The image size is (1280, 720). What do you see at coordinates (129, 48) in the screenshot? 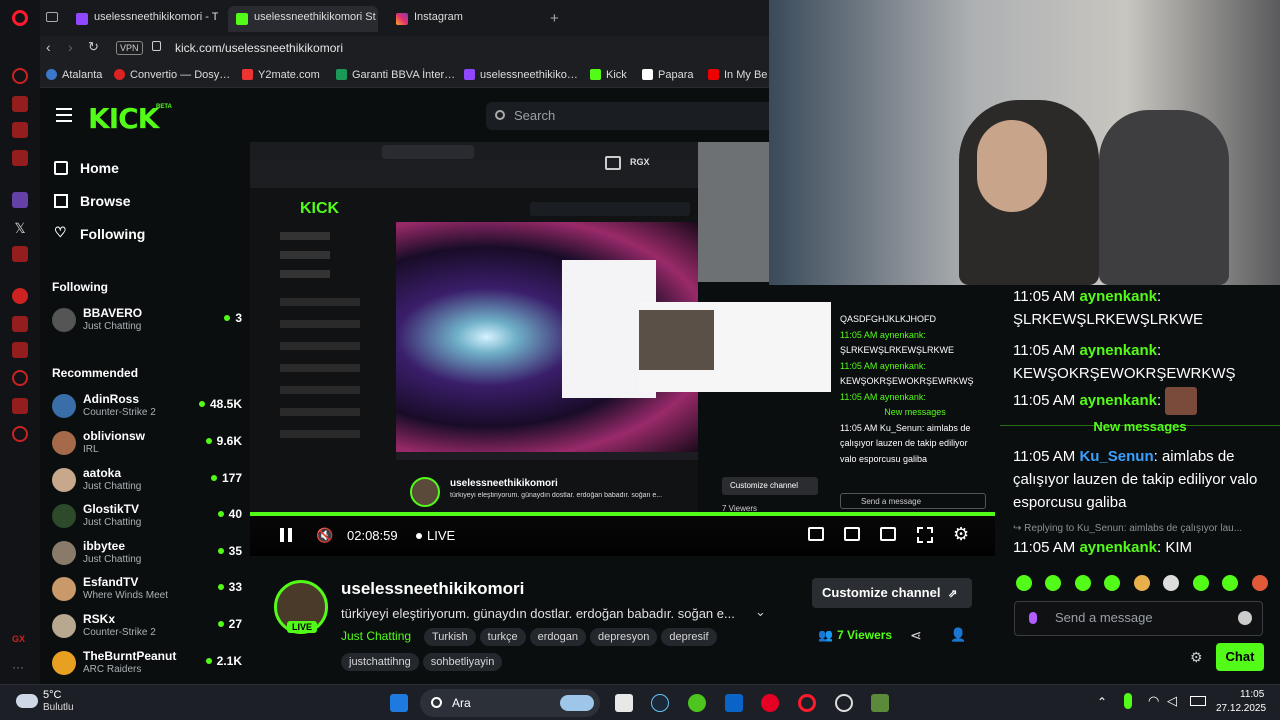
I see `vpn-badge: VPN` at bounding box center [129, 48].